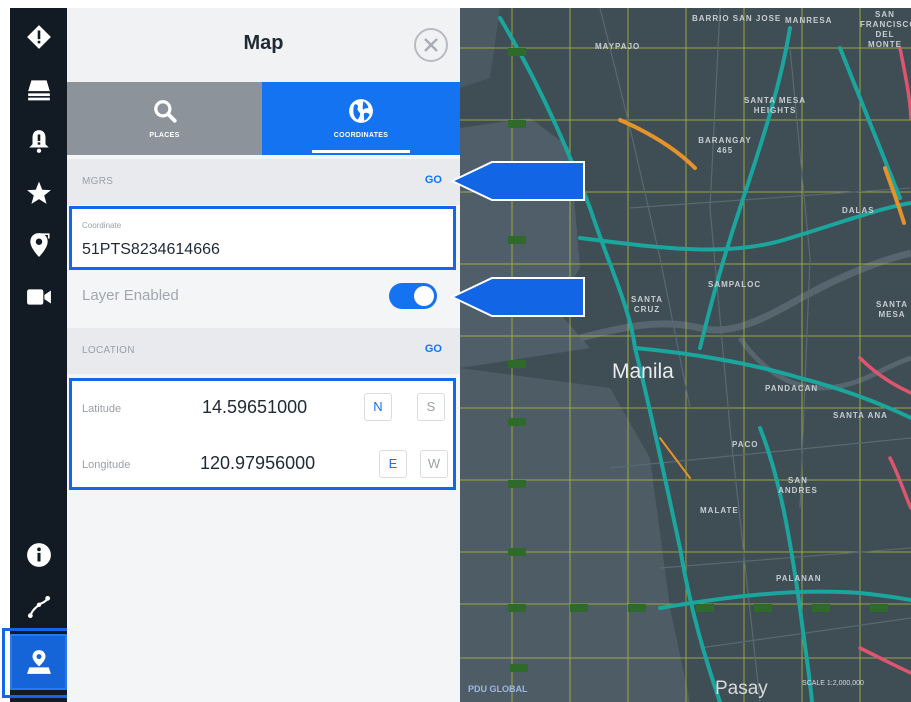 Image resolution: width=911 pixels, height=702 pixels. I want to click on mgrs-section-header: MGRS GO, so click(263, 182).